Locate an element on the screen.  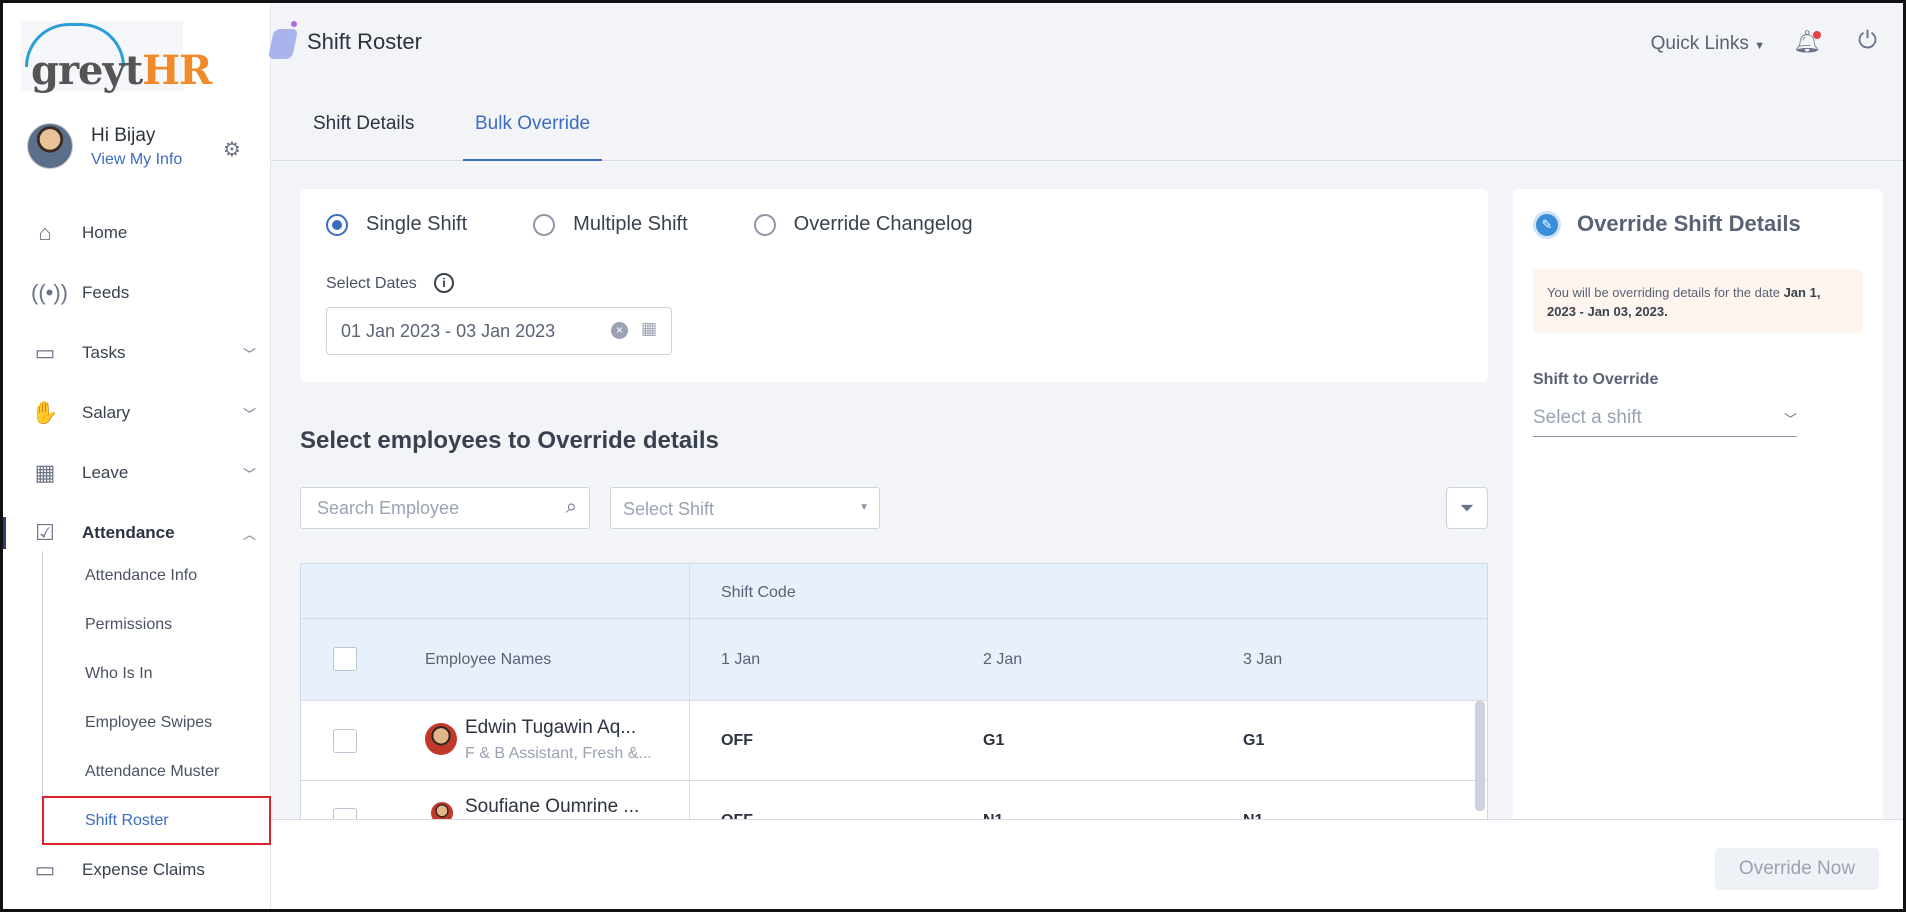
salary-icon: ✋ is located at coordinates (45, 412).